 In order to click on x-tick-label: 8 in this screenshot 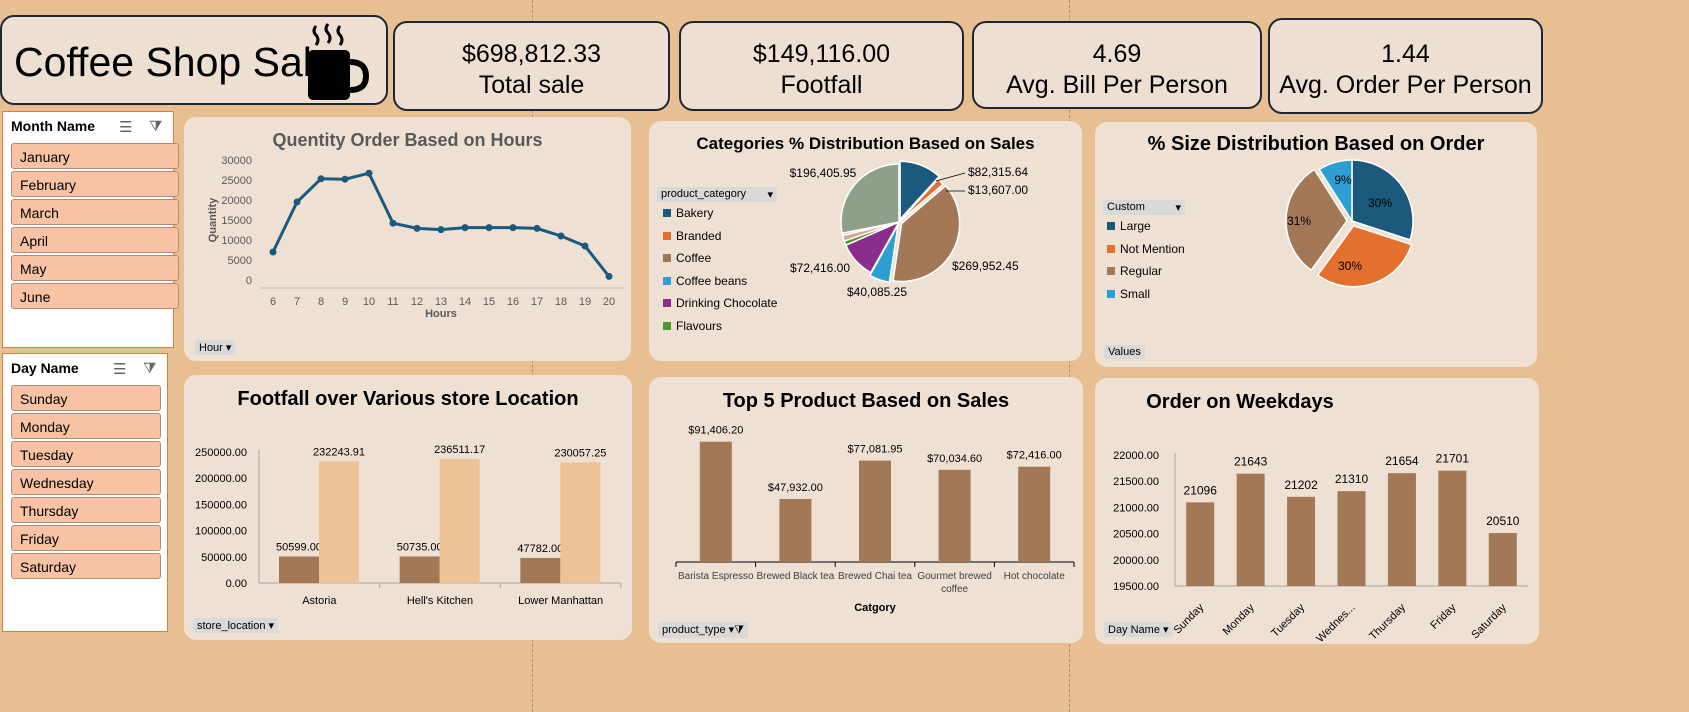, I will do `click(321, 302)`.